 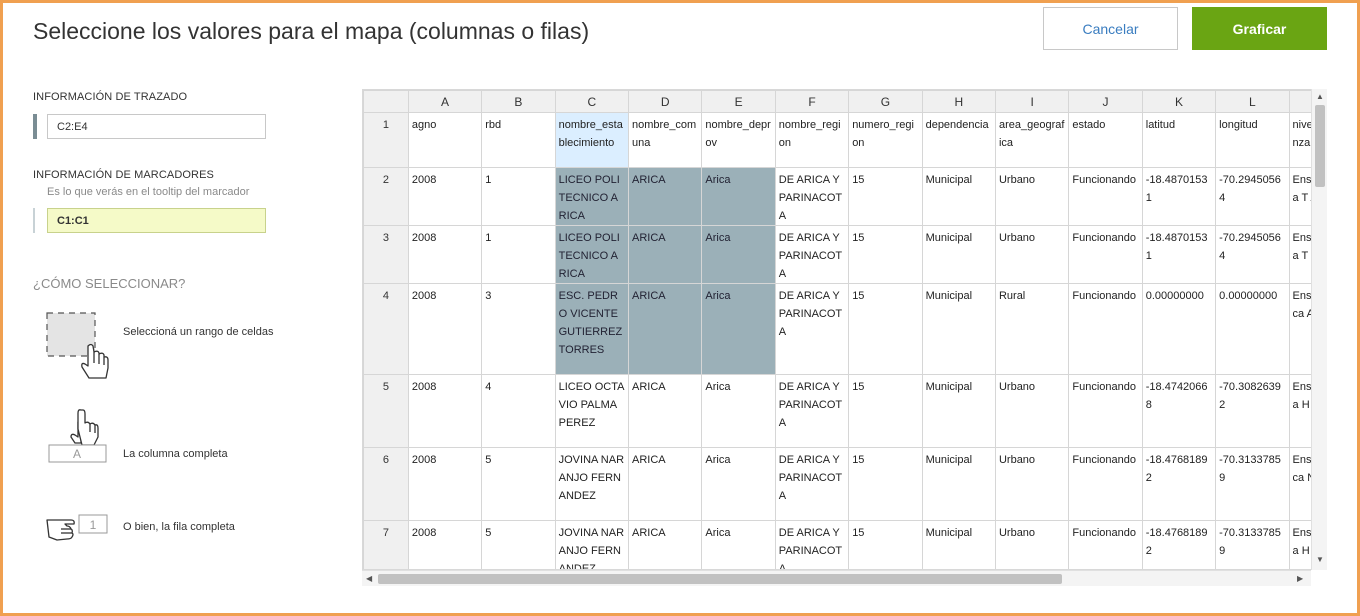 I want to click on vertical-scroll-thumb, so click(x=1320, y=146).